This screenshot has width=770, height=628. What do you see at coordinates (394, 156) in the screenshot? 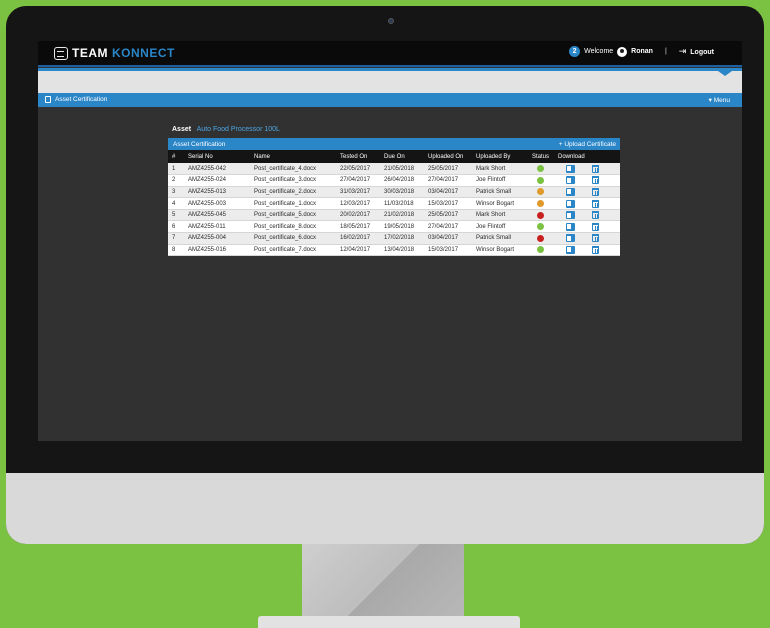
I see `col-header-due: Due On` at bounding box center [394, 156].